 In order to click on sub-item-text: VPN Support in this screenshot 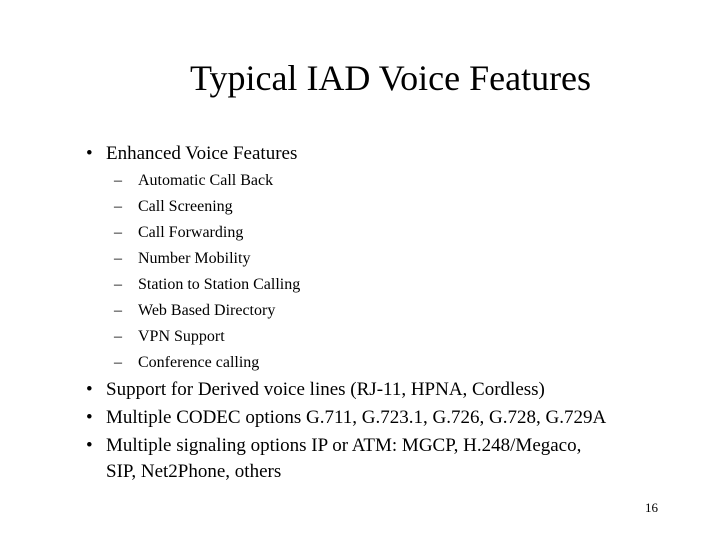, I will do `click(181, 336)`.